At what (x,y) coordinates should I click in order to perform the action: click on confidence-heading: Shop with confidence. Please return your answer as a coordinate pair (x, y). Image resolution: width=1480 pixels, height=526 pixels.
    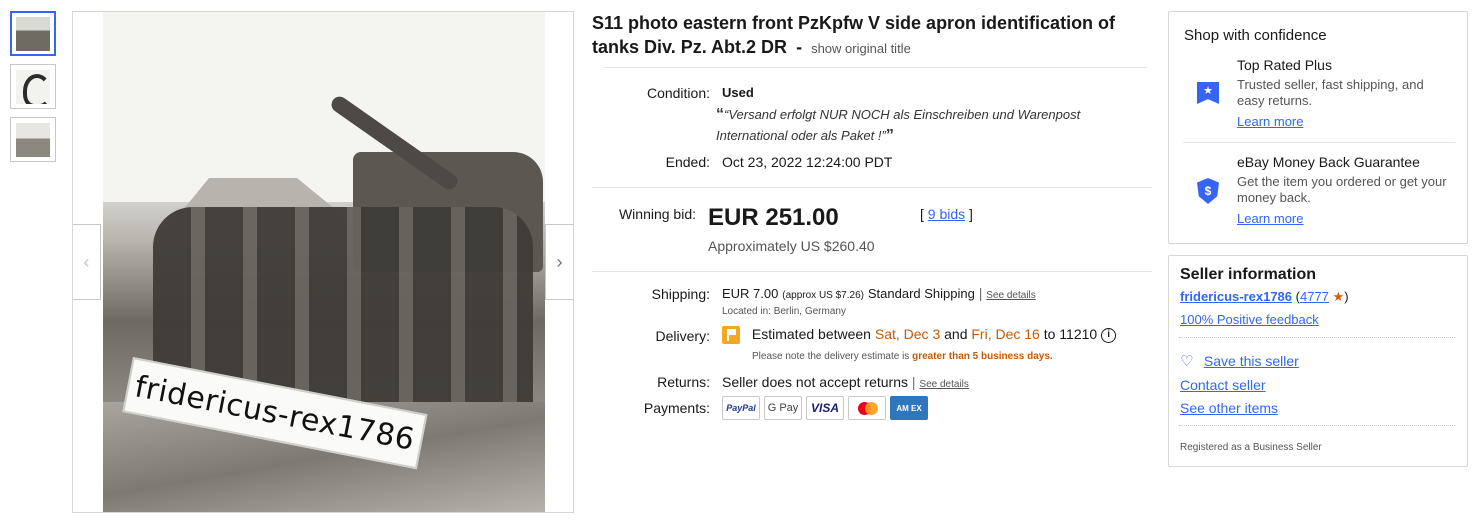
    Looking at the image, I should click on (1255, 35).